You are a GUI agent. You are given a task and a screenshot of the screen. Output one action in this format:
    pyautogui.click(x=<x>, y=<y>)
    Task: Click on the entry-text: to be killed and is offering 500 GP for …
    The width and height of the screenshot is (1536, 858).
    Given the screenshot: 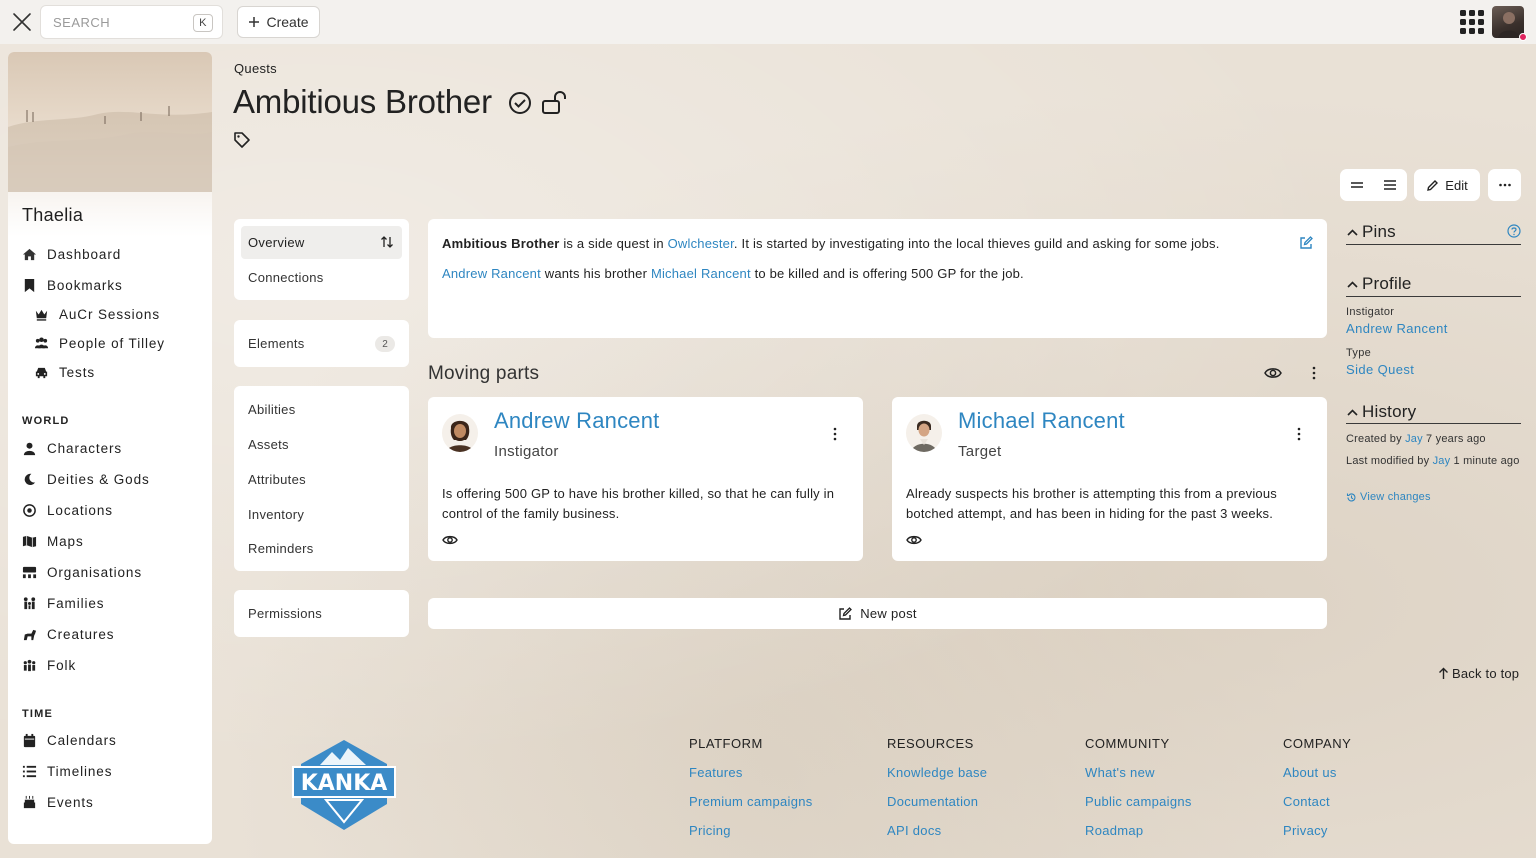 What is the action you would take?
    pyautogui.click(x=887, y=273)
    